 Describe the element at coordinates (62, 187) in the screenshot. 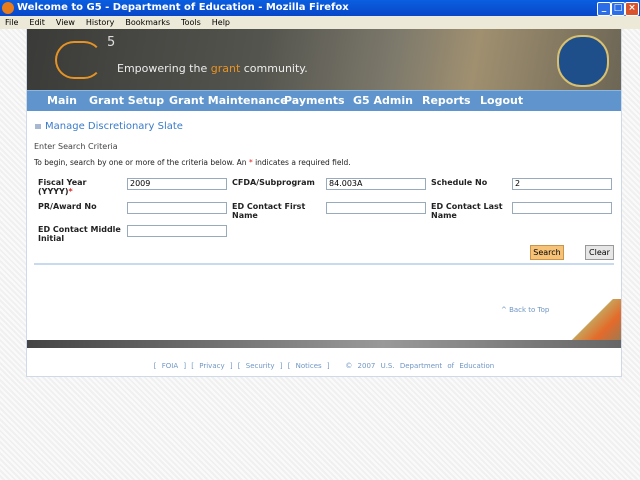

I see `fiscal-year-label-text: Fiscal Year (YYYY)` at that location.